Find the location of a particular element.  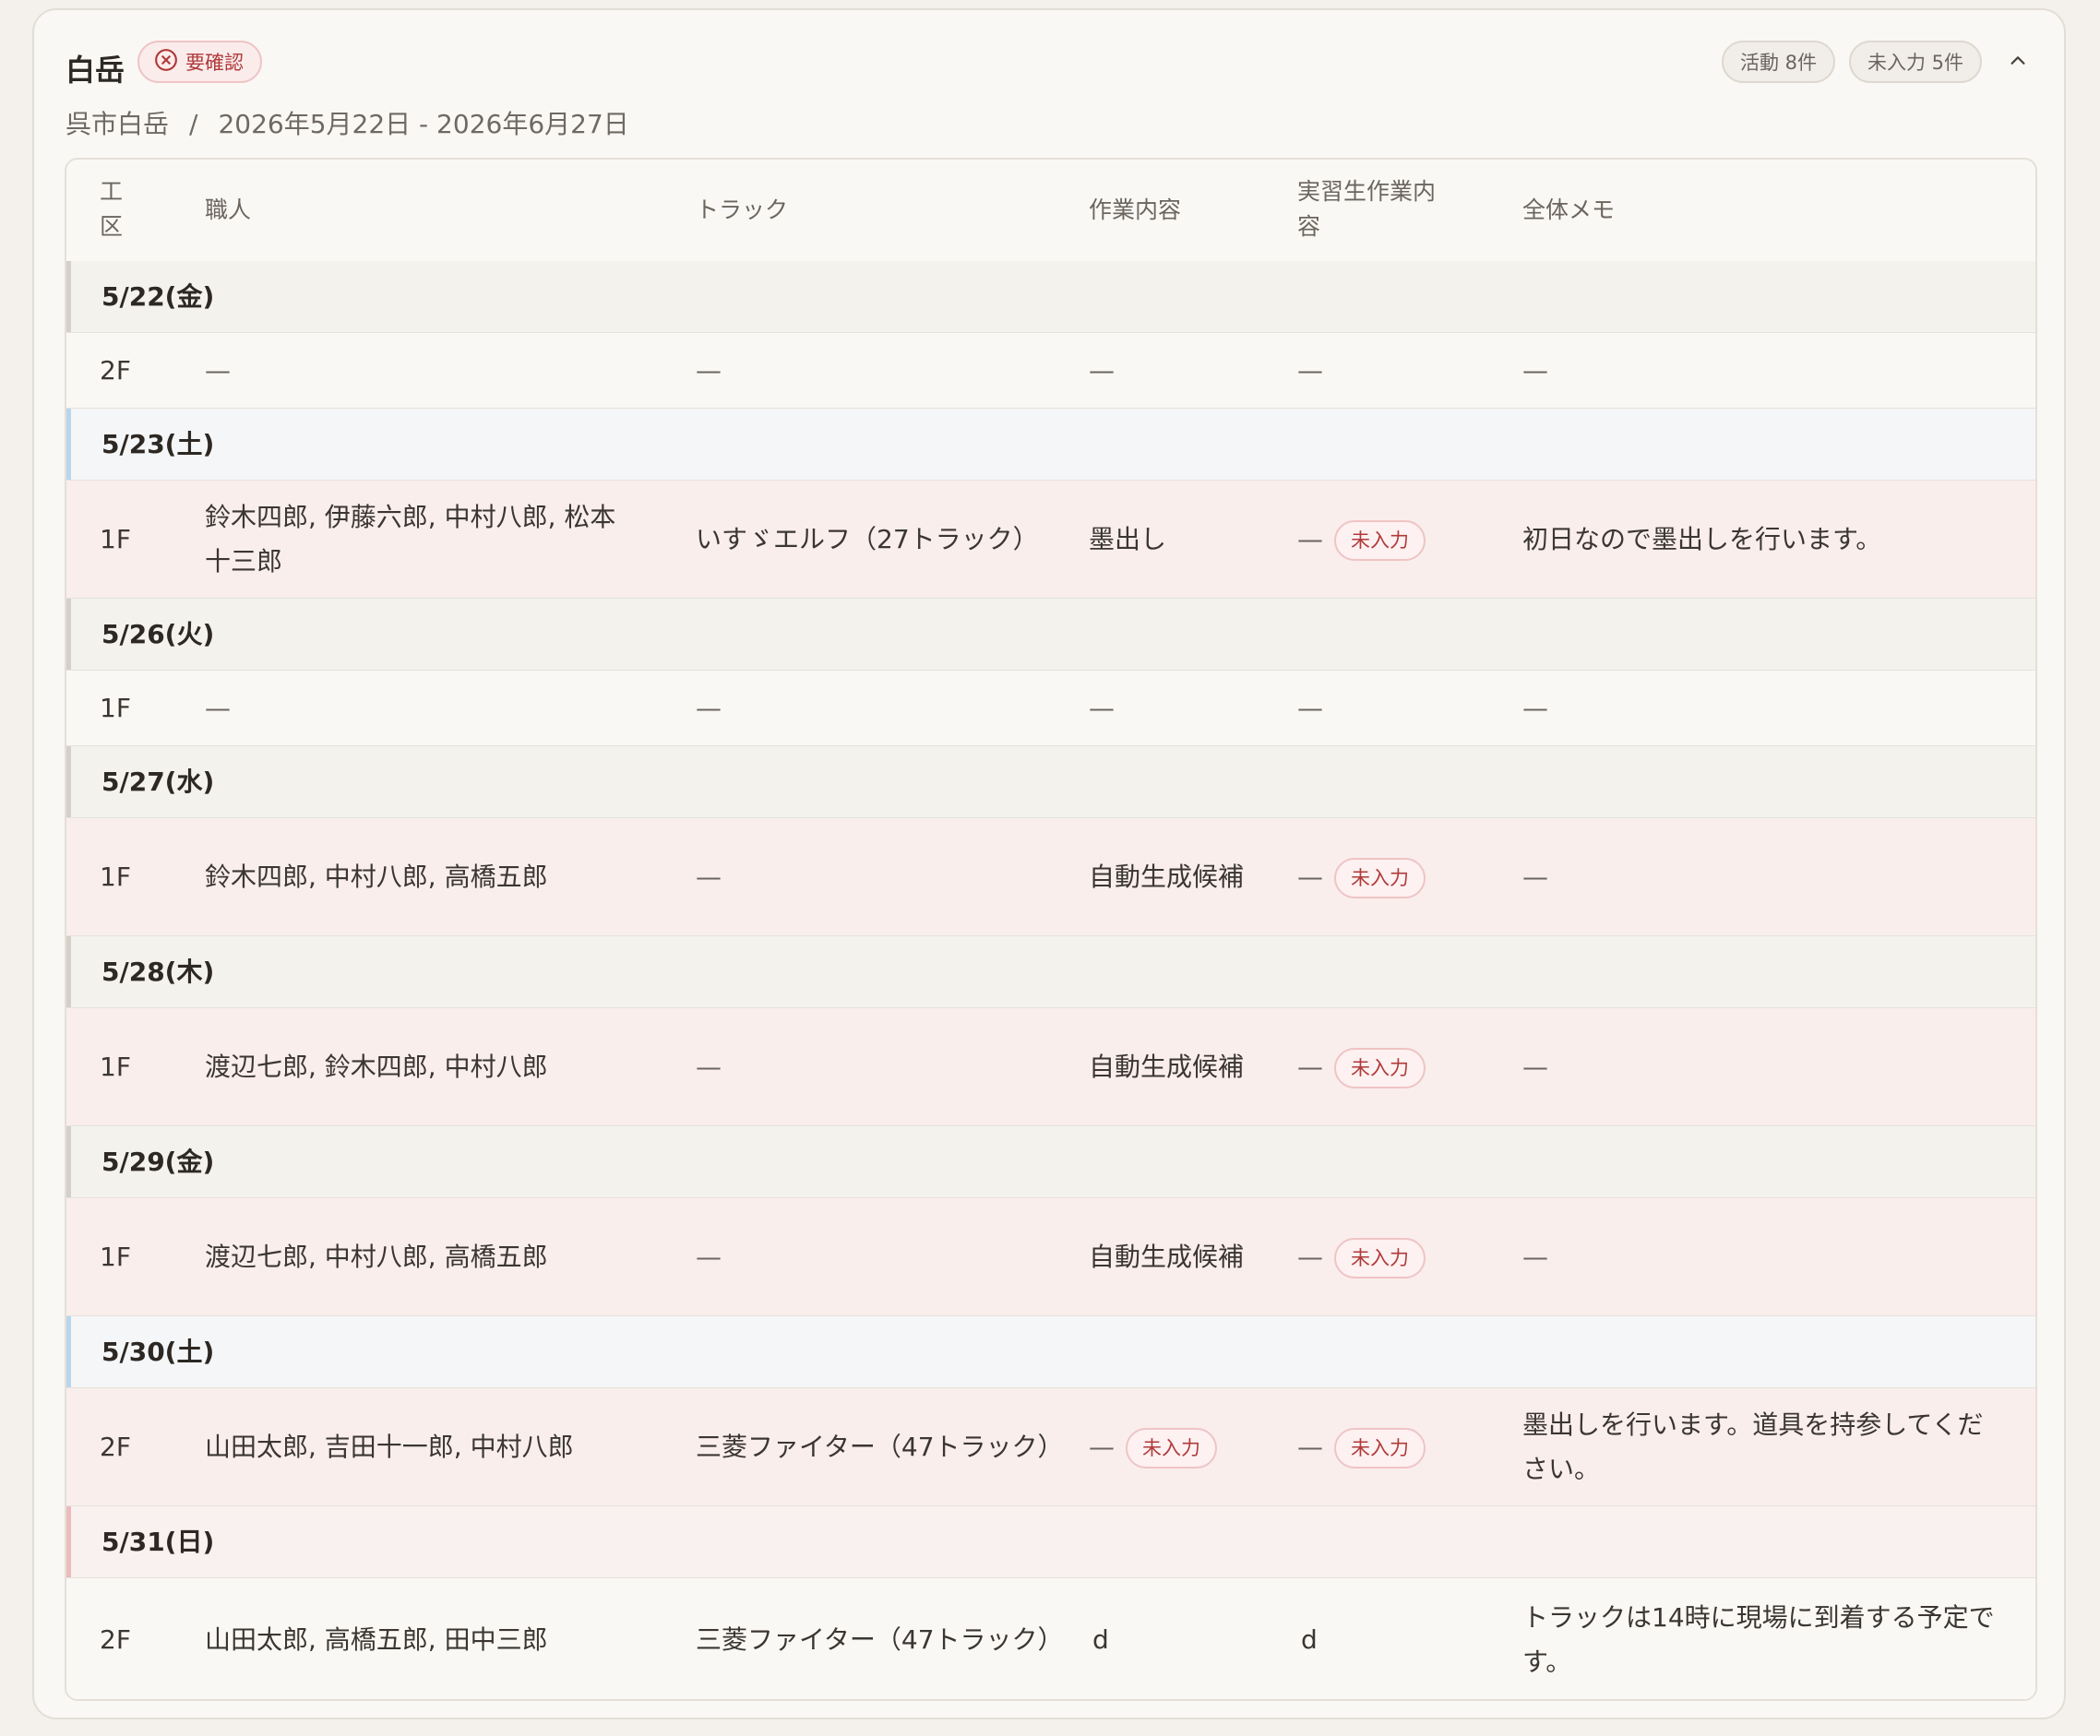

chevron-up-icon is located at coordinates (2018, 60).